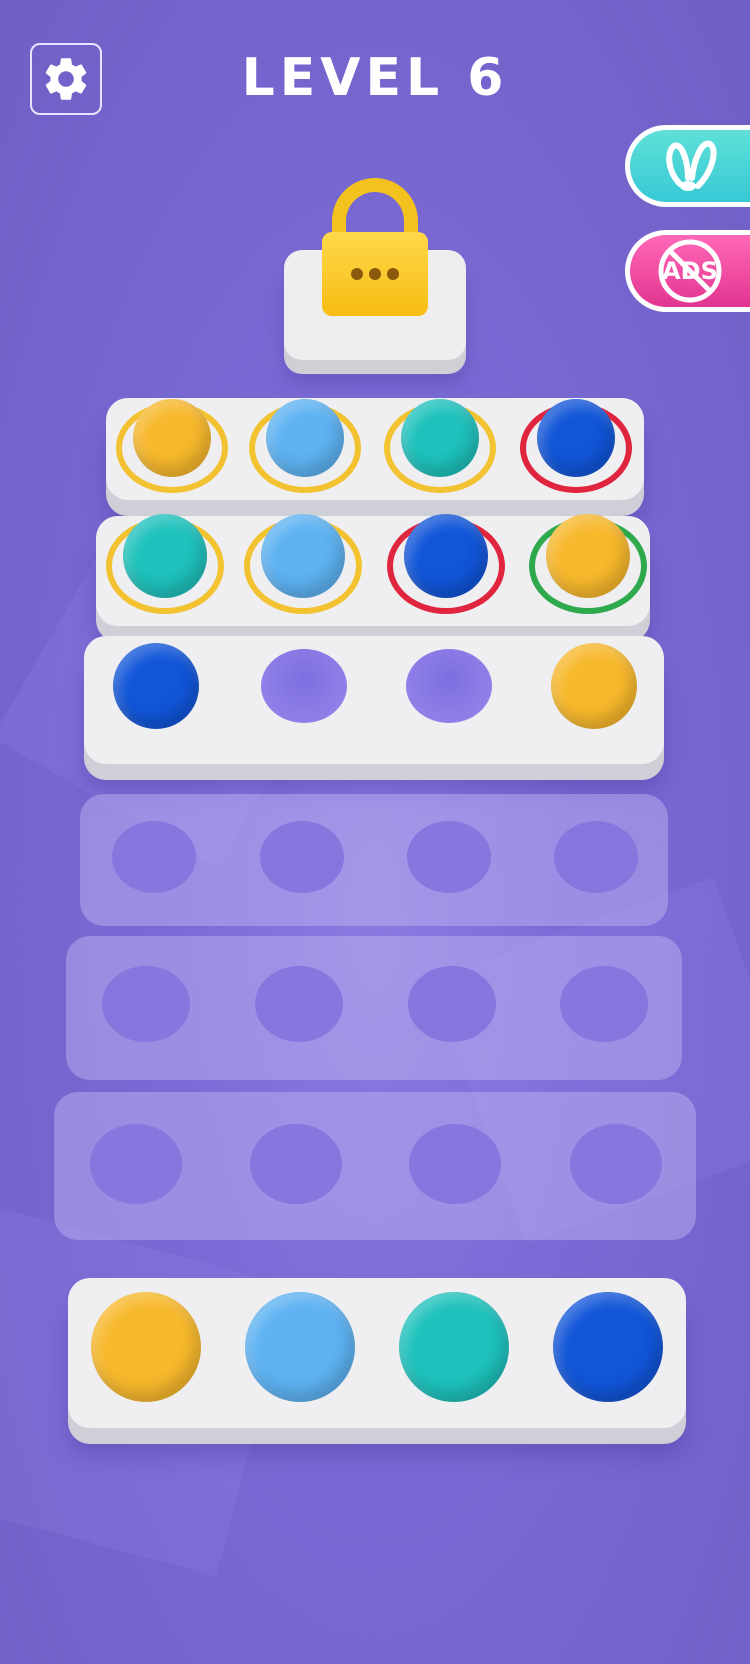 The width and height of the screenshot is (750, 1664). I want to click on no-ads-icon: ADS, so click(690, 271).